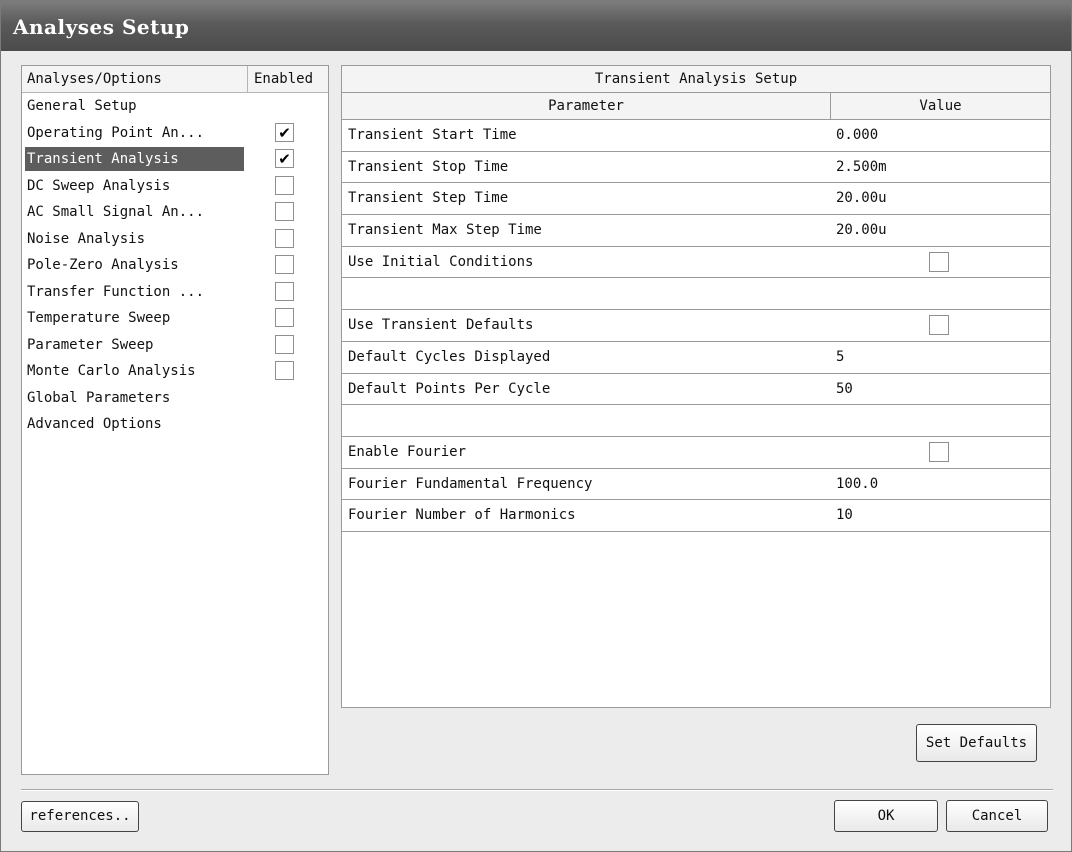 The width and height of the screenshot is (1072, 852). What do you see at coordinates (449, 356) in the screenshot?
I see `parameter-name: Default Cycles Displayed` at bounding box center [449, 356].